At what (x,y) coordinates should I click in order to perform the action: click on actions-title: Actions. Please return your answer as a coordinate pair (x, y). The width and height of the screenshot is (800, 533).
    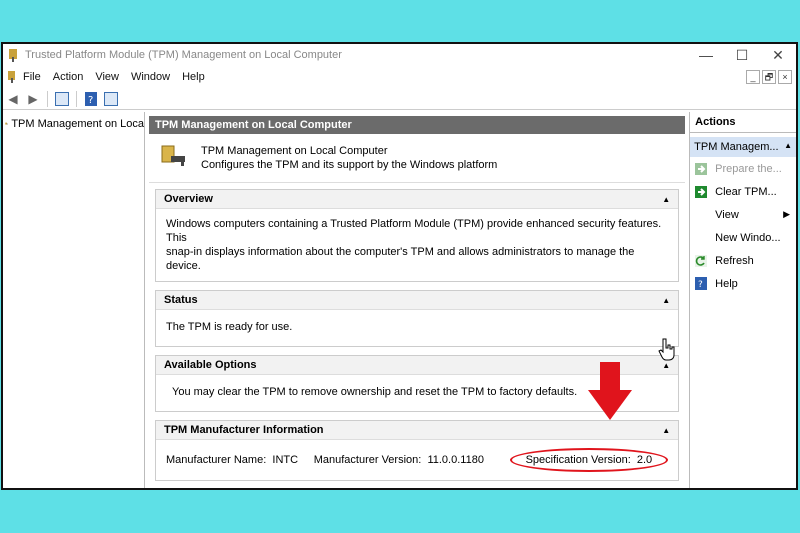
    Looking at the image, I should click on (743, 122).